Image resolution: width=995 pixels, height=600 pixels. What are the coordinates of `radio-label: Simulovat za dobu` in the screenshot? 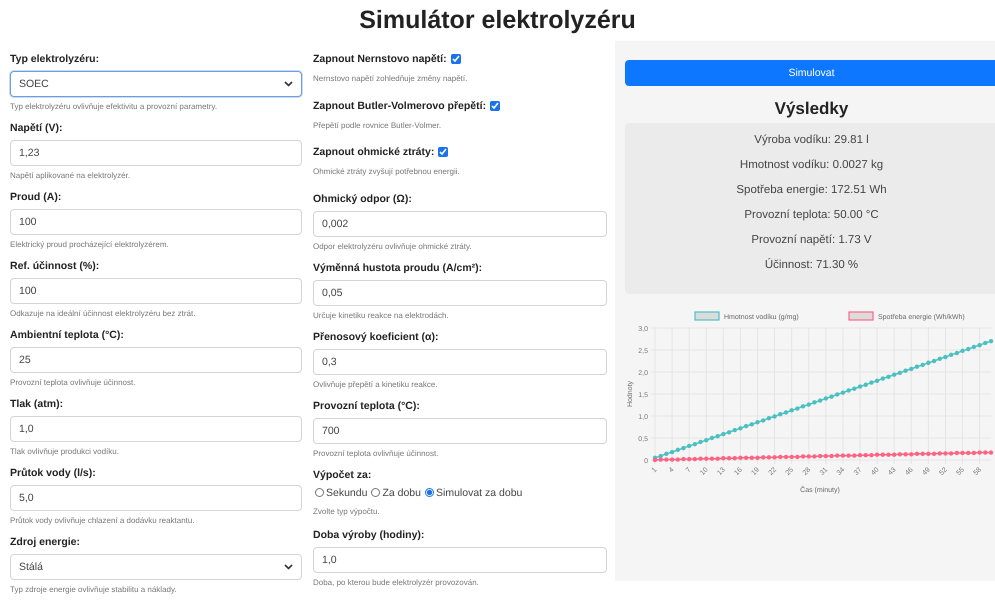 It's located at (479, 492).